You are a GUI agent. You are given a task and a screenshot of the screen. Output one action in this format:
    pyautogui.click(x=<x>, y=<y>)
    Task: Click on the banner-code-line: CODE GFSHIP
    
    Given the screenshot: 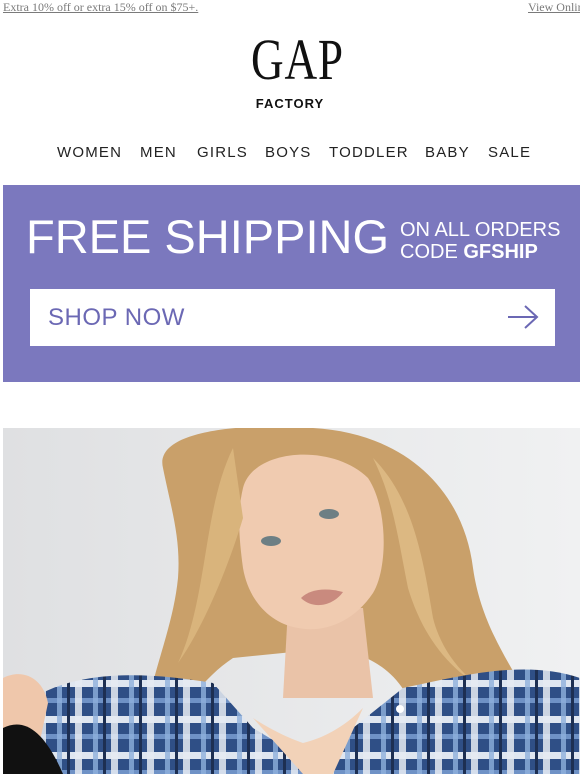 What is the action you would take?
    pyautogui.click(x=480, y=252)
    